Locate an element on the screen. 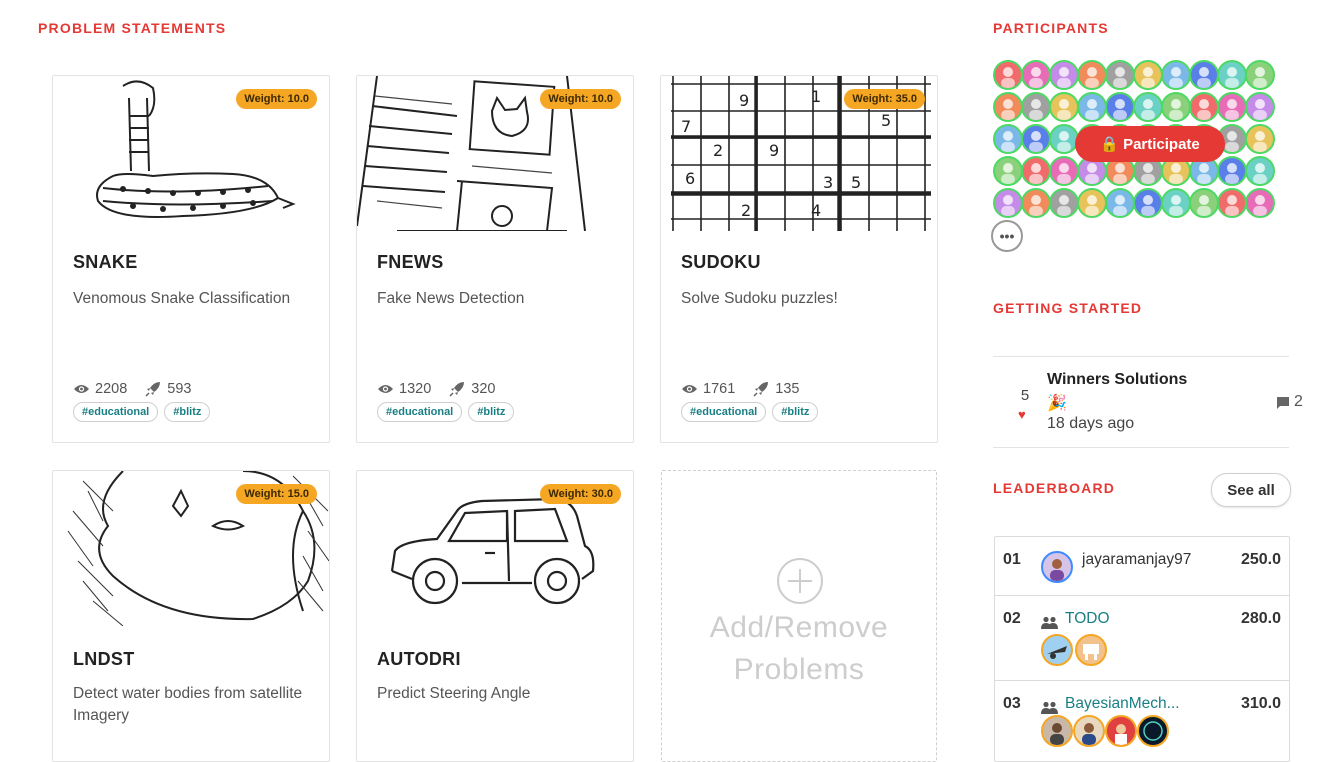 This screenshot has height=762, width=1339. problem-title: AUTODRI is located at coordinates (419, 659).